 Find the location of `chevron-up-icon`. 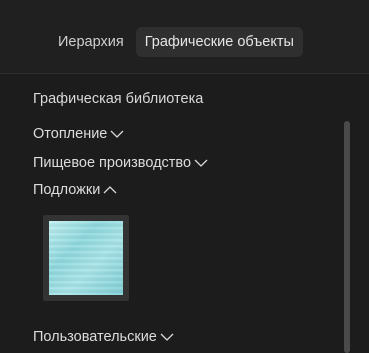

chevron-up-icon is located at coordinates (110, 190).